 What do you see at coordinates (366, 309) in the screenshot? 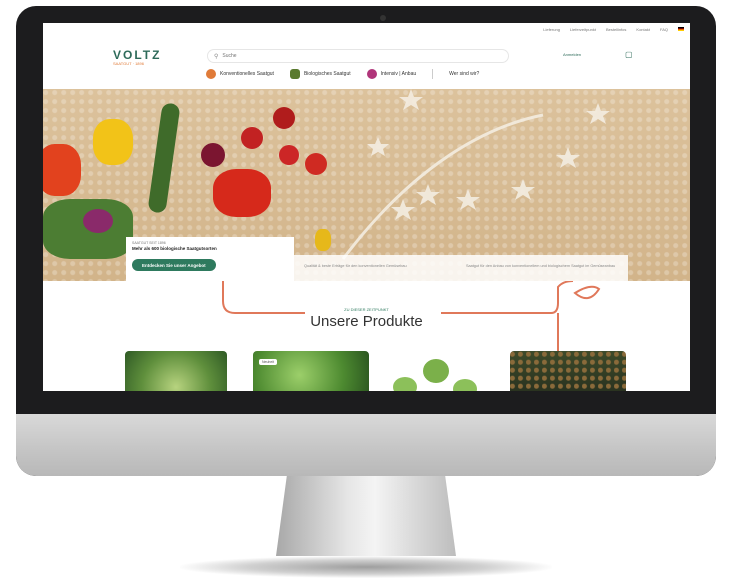
I see `products-subtitle: ZU DIESER ZEITPUNKT` at bounding box center [366, 309].